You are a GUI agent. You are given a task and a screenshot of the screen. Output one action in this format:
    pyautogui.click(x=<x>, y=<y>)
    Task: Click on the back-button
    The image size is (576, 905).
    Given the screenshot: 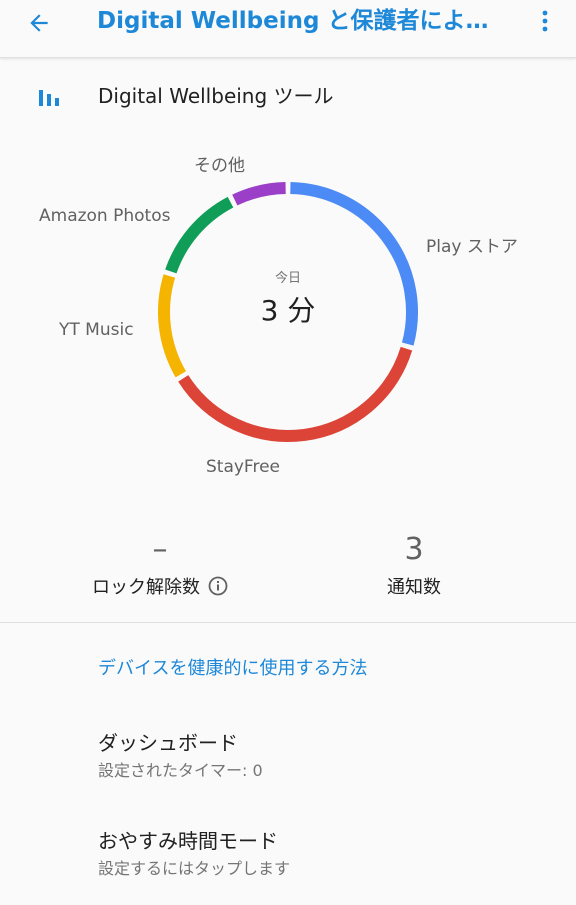 What is the action you would take?
    pyautogui.click(x=39, y=23)
    